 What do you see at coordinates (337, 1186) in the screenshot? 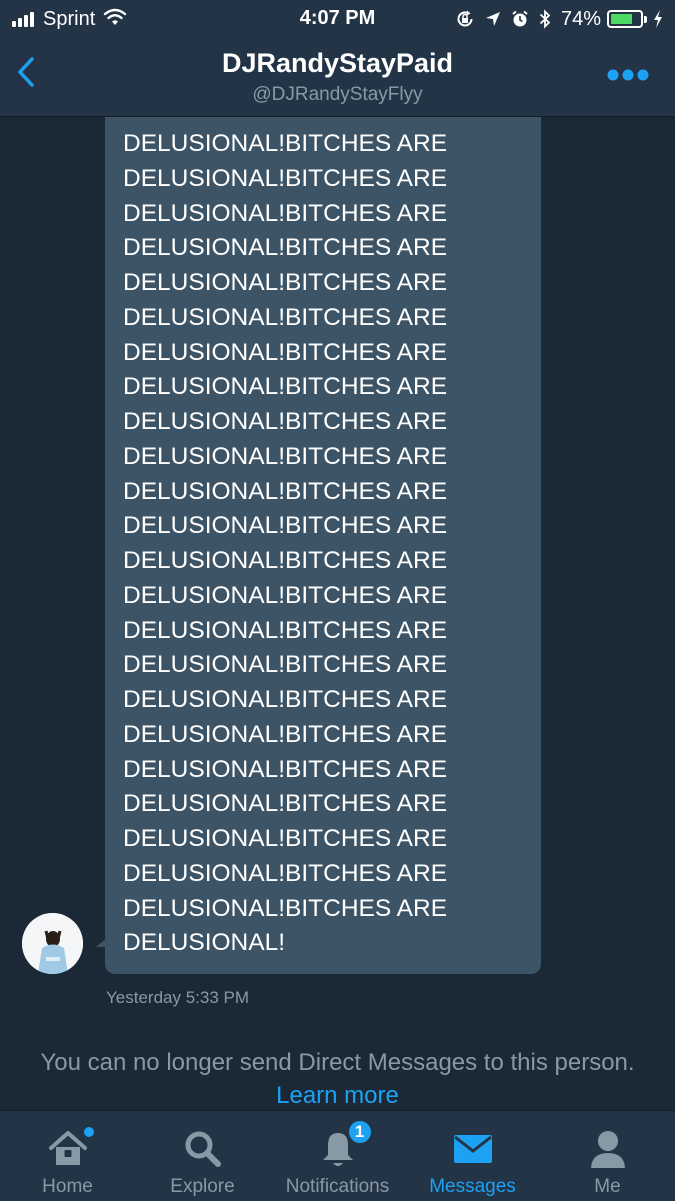
I see `tab-notifications-label: Notifications` at bounding box center [337, 1186].